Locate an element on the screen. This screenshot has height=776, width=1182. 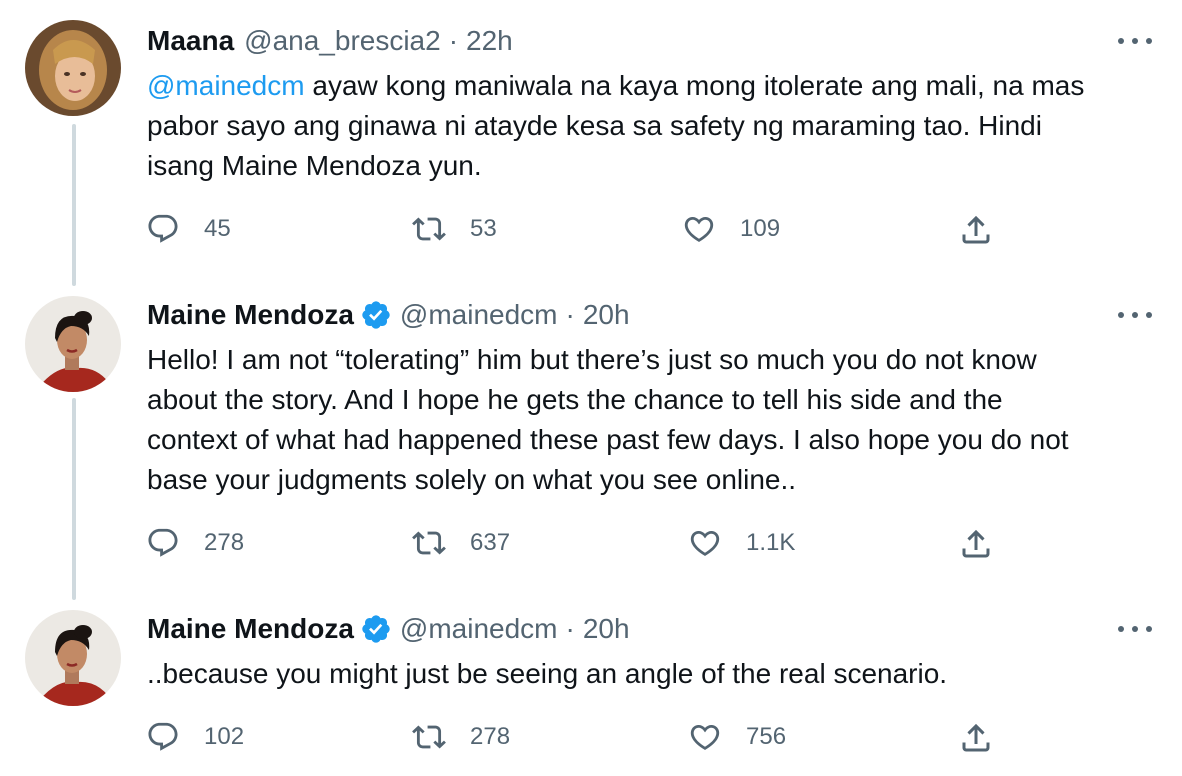
retweet-button: 278 is located at coordinates (461, 737).